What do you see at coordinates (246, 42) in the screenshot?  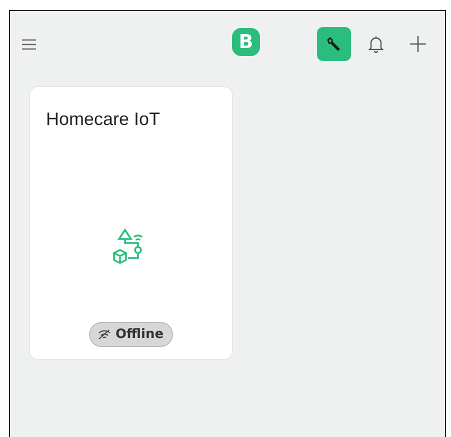 I see `app-logo: B` at bounding box center [246, 42].